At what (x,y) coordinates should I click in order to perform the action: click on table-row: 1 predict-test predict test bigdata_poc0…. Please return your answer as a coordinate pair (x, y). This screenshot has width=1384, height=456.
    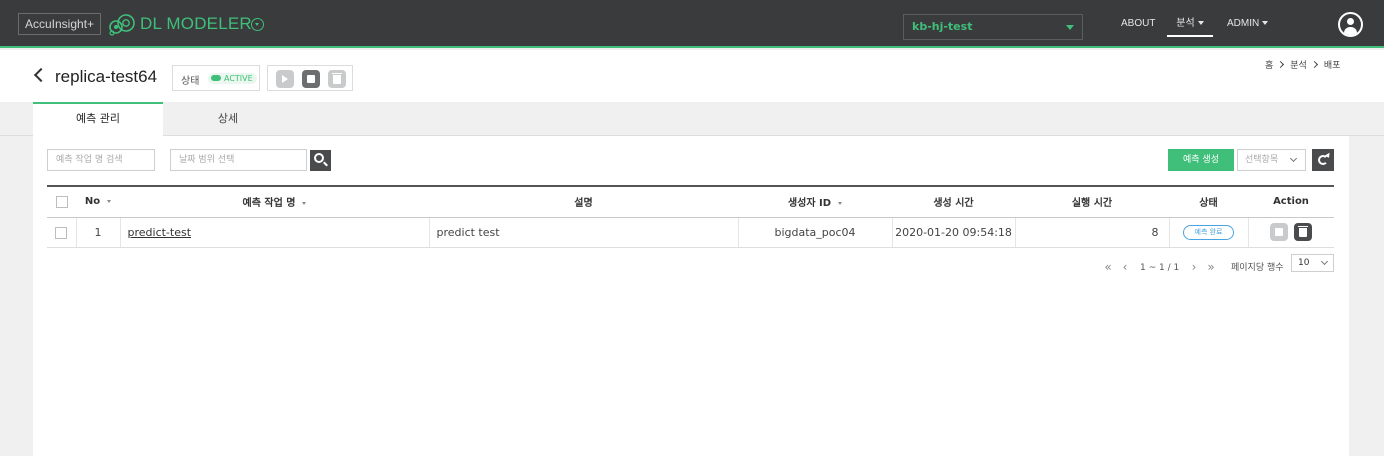
    Looking at the image, I should click on (690, 232).